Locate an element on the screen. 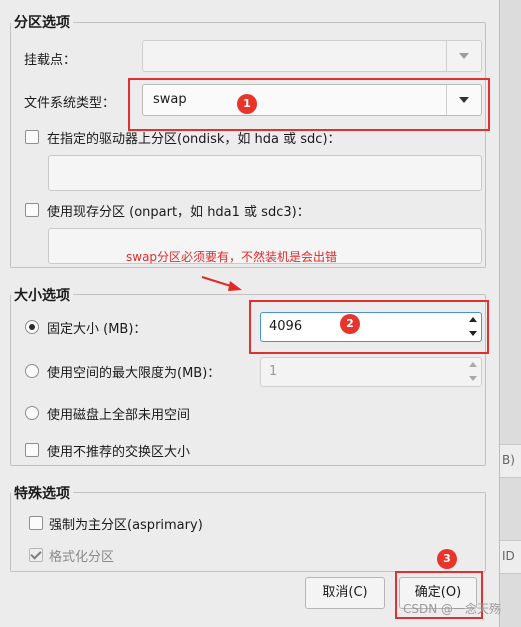 The height and width of the screenshot is (627, 521). max-size-value: 1 is located at coordinates (273, 371).